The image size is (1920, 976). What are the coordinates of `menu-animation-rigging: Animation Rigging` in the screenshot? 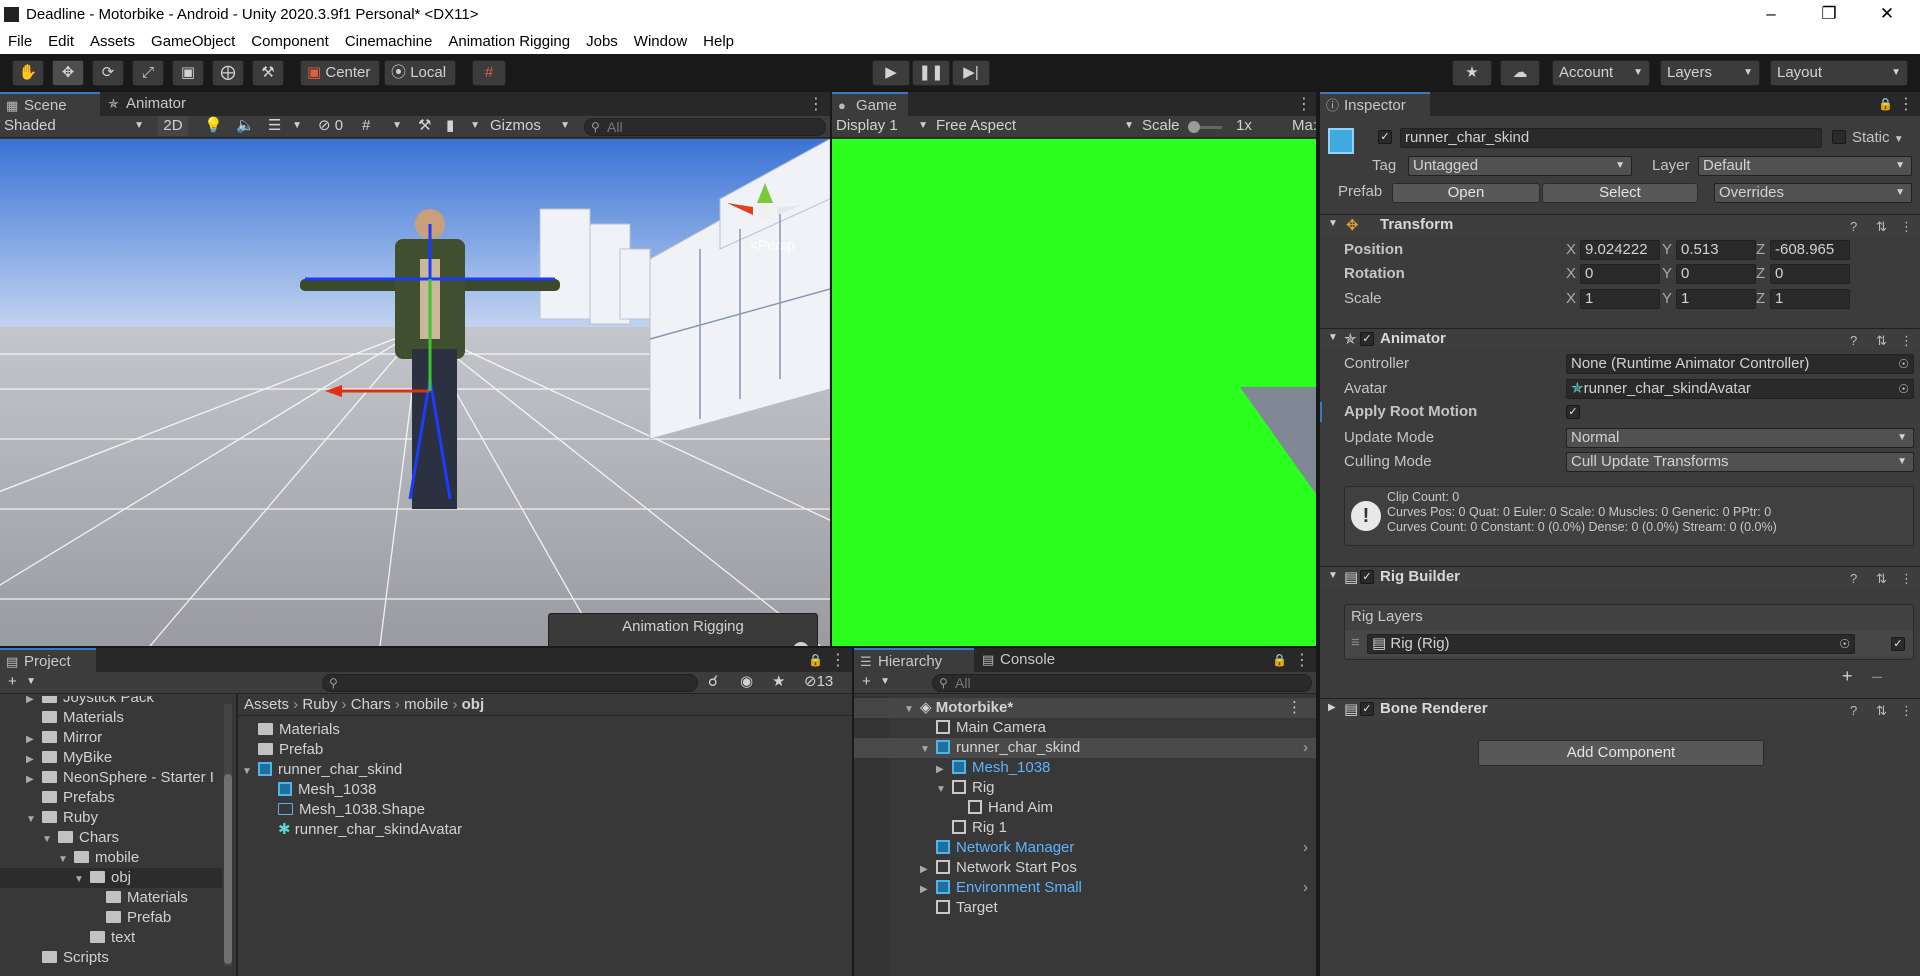 It's located at (509, 40).